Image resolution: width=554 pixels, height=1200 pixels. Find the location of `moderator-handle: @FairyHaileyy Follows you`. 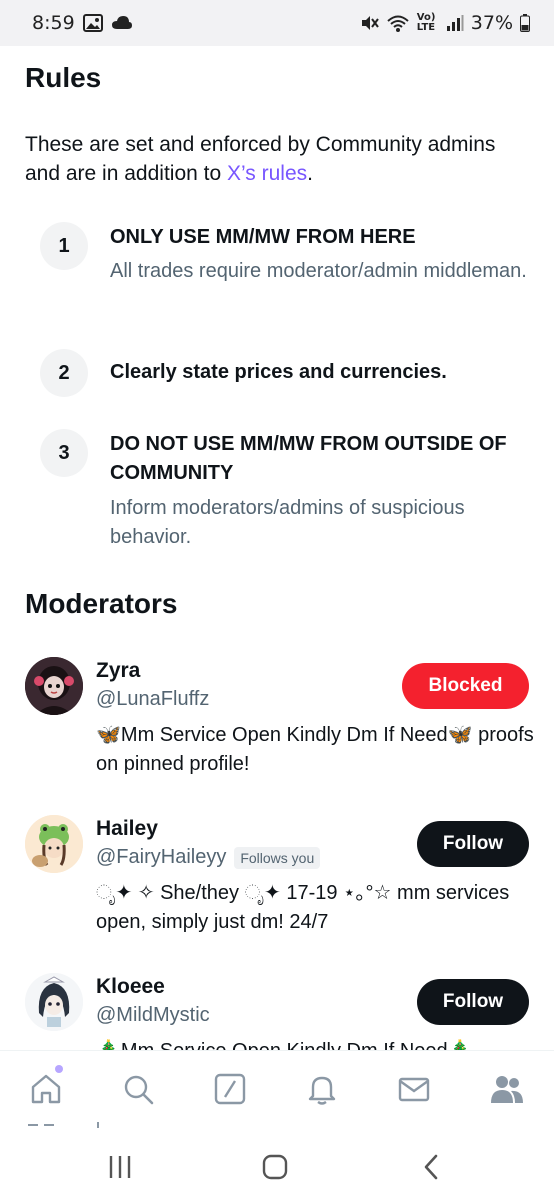

moderator-handle: @FairyHaileyy Follows you is located at coordinates (208, 857).